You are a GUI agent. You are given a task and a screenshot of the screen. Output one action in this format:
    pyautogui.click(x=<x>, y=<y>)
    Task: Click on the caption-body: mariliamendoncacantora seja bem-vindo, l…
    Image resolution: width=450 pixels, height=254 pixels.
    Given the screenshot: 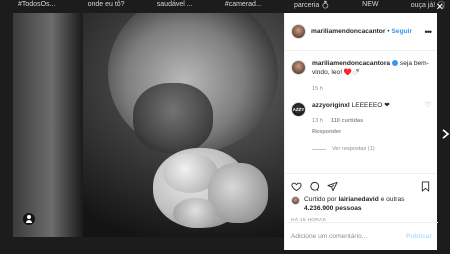 What is the action you would take?
    pyautogui.click(x=371, y=76)
    